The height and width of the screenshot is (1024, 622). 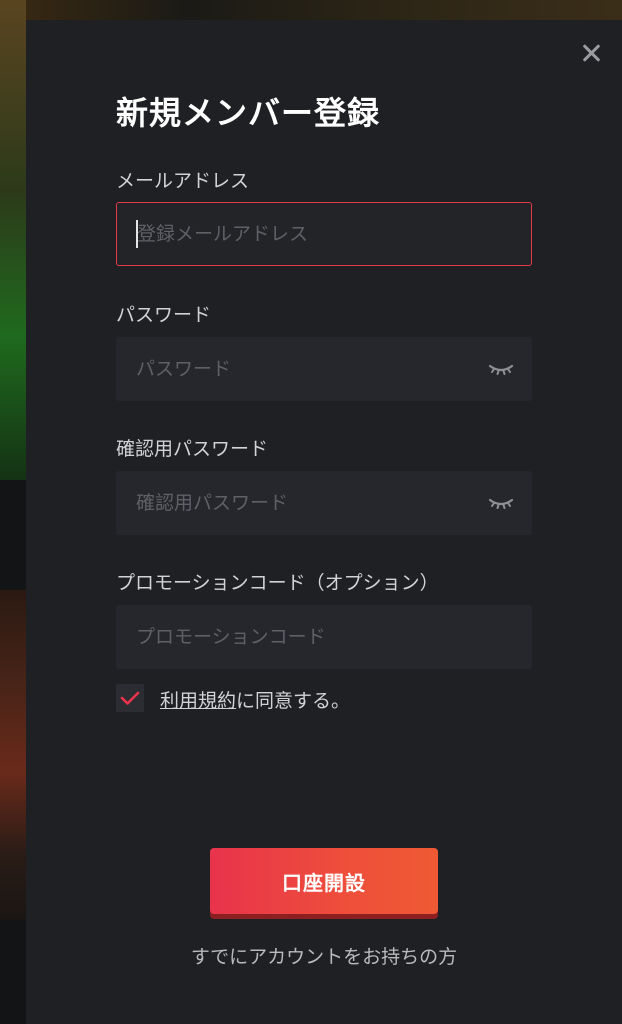 What do you see at coordinates (192, 449) in the screenshot?
I see `confirm-password-label: 確認用パスワード` at bounding box center [192, 449].